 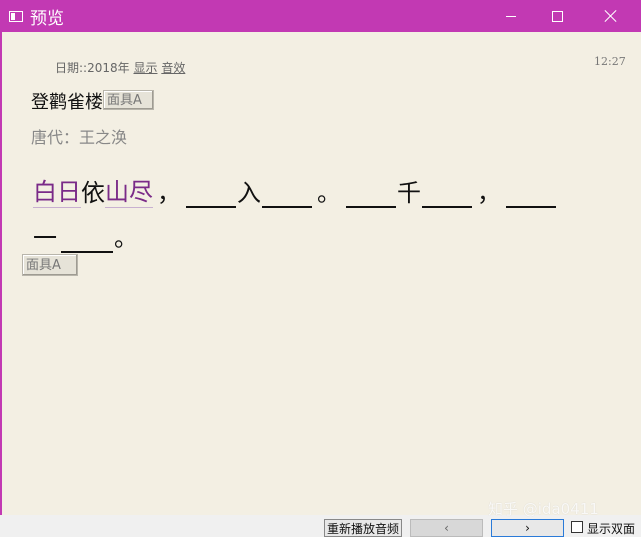 What do you see at coordinates (129, 190) in the screenshot?
I see `revealed-word: 山尽` at bounding box center [129, 190].